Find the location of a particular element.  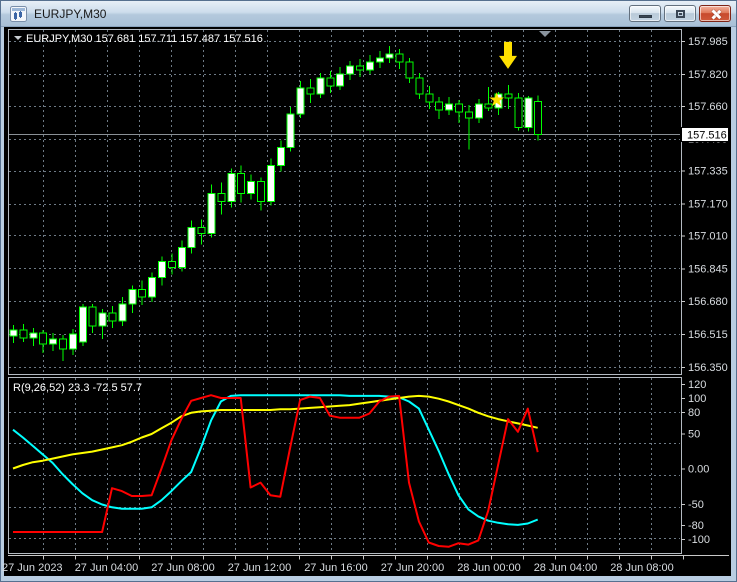

indicator-tick-label: 100 is located at coordinates (697, 399).